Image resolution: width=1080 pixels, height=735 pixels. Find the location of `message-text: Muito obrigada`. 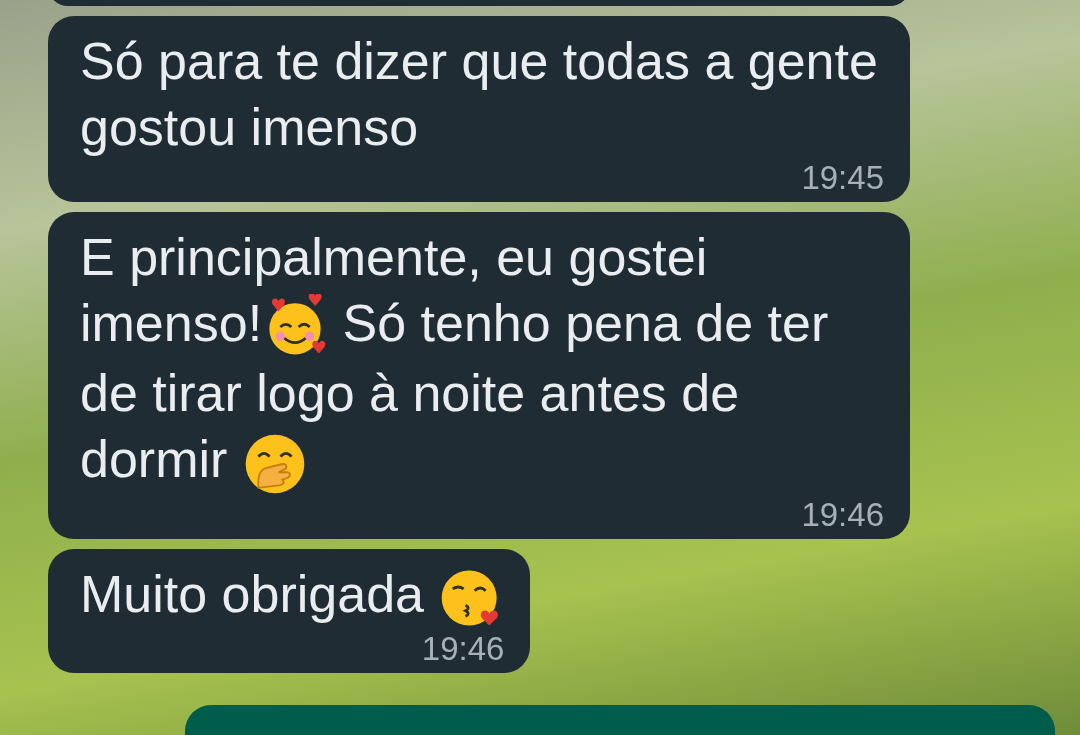

message-text: Muito obrigada is located at coordinates (292, 595).